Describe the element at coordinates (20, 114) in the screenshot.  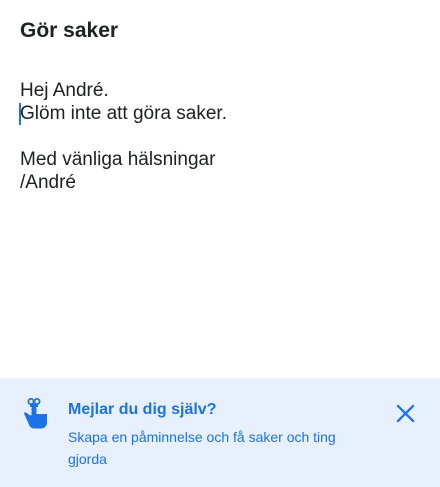
I see `text-cursor` at that location.